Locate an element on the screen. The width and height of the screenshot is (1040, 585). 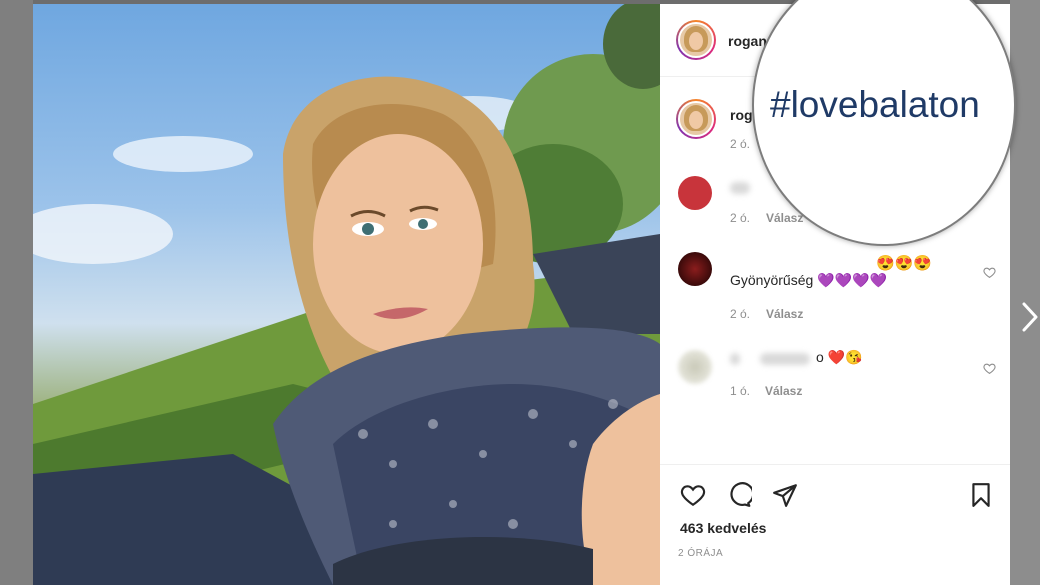
comment-icon is located at coordinates (739, 495).